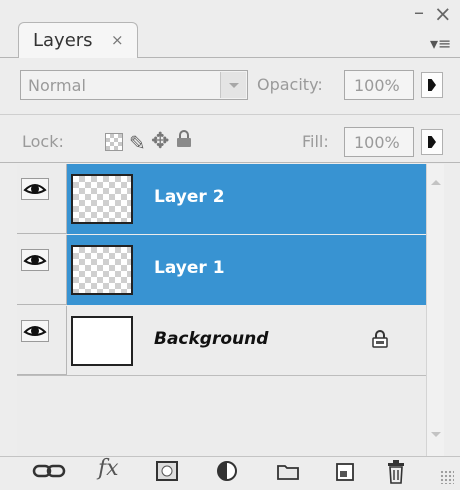 Image resolution: width=460 pixels, height=490 pixels. What do you see at coordinates (419, 12) in the screenshot?
I see `minimize-button: –` at bounding box center [419, 12].